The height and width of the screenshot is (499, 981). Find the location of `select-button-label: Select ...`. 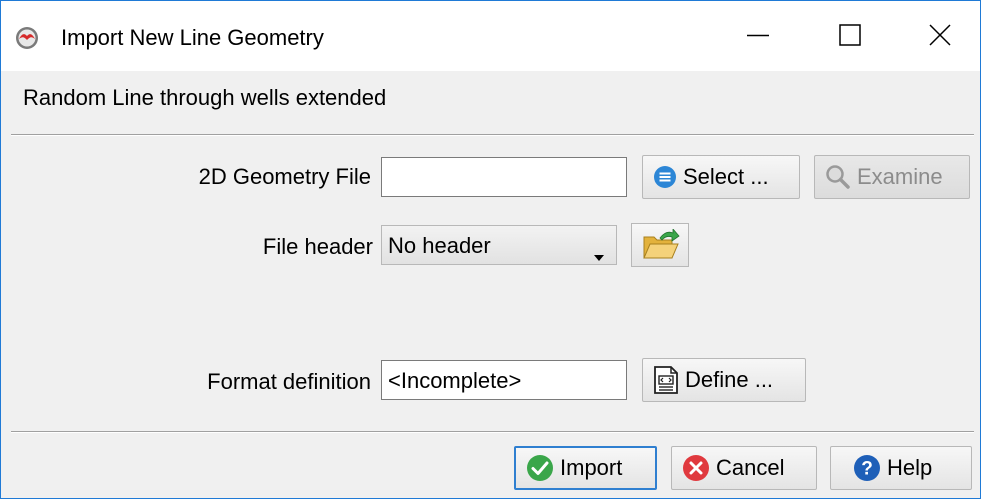

select-button-label: Select ... is located at coordinates (726, 176).